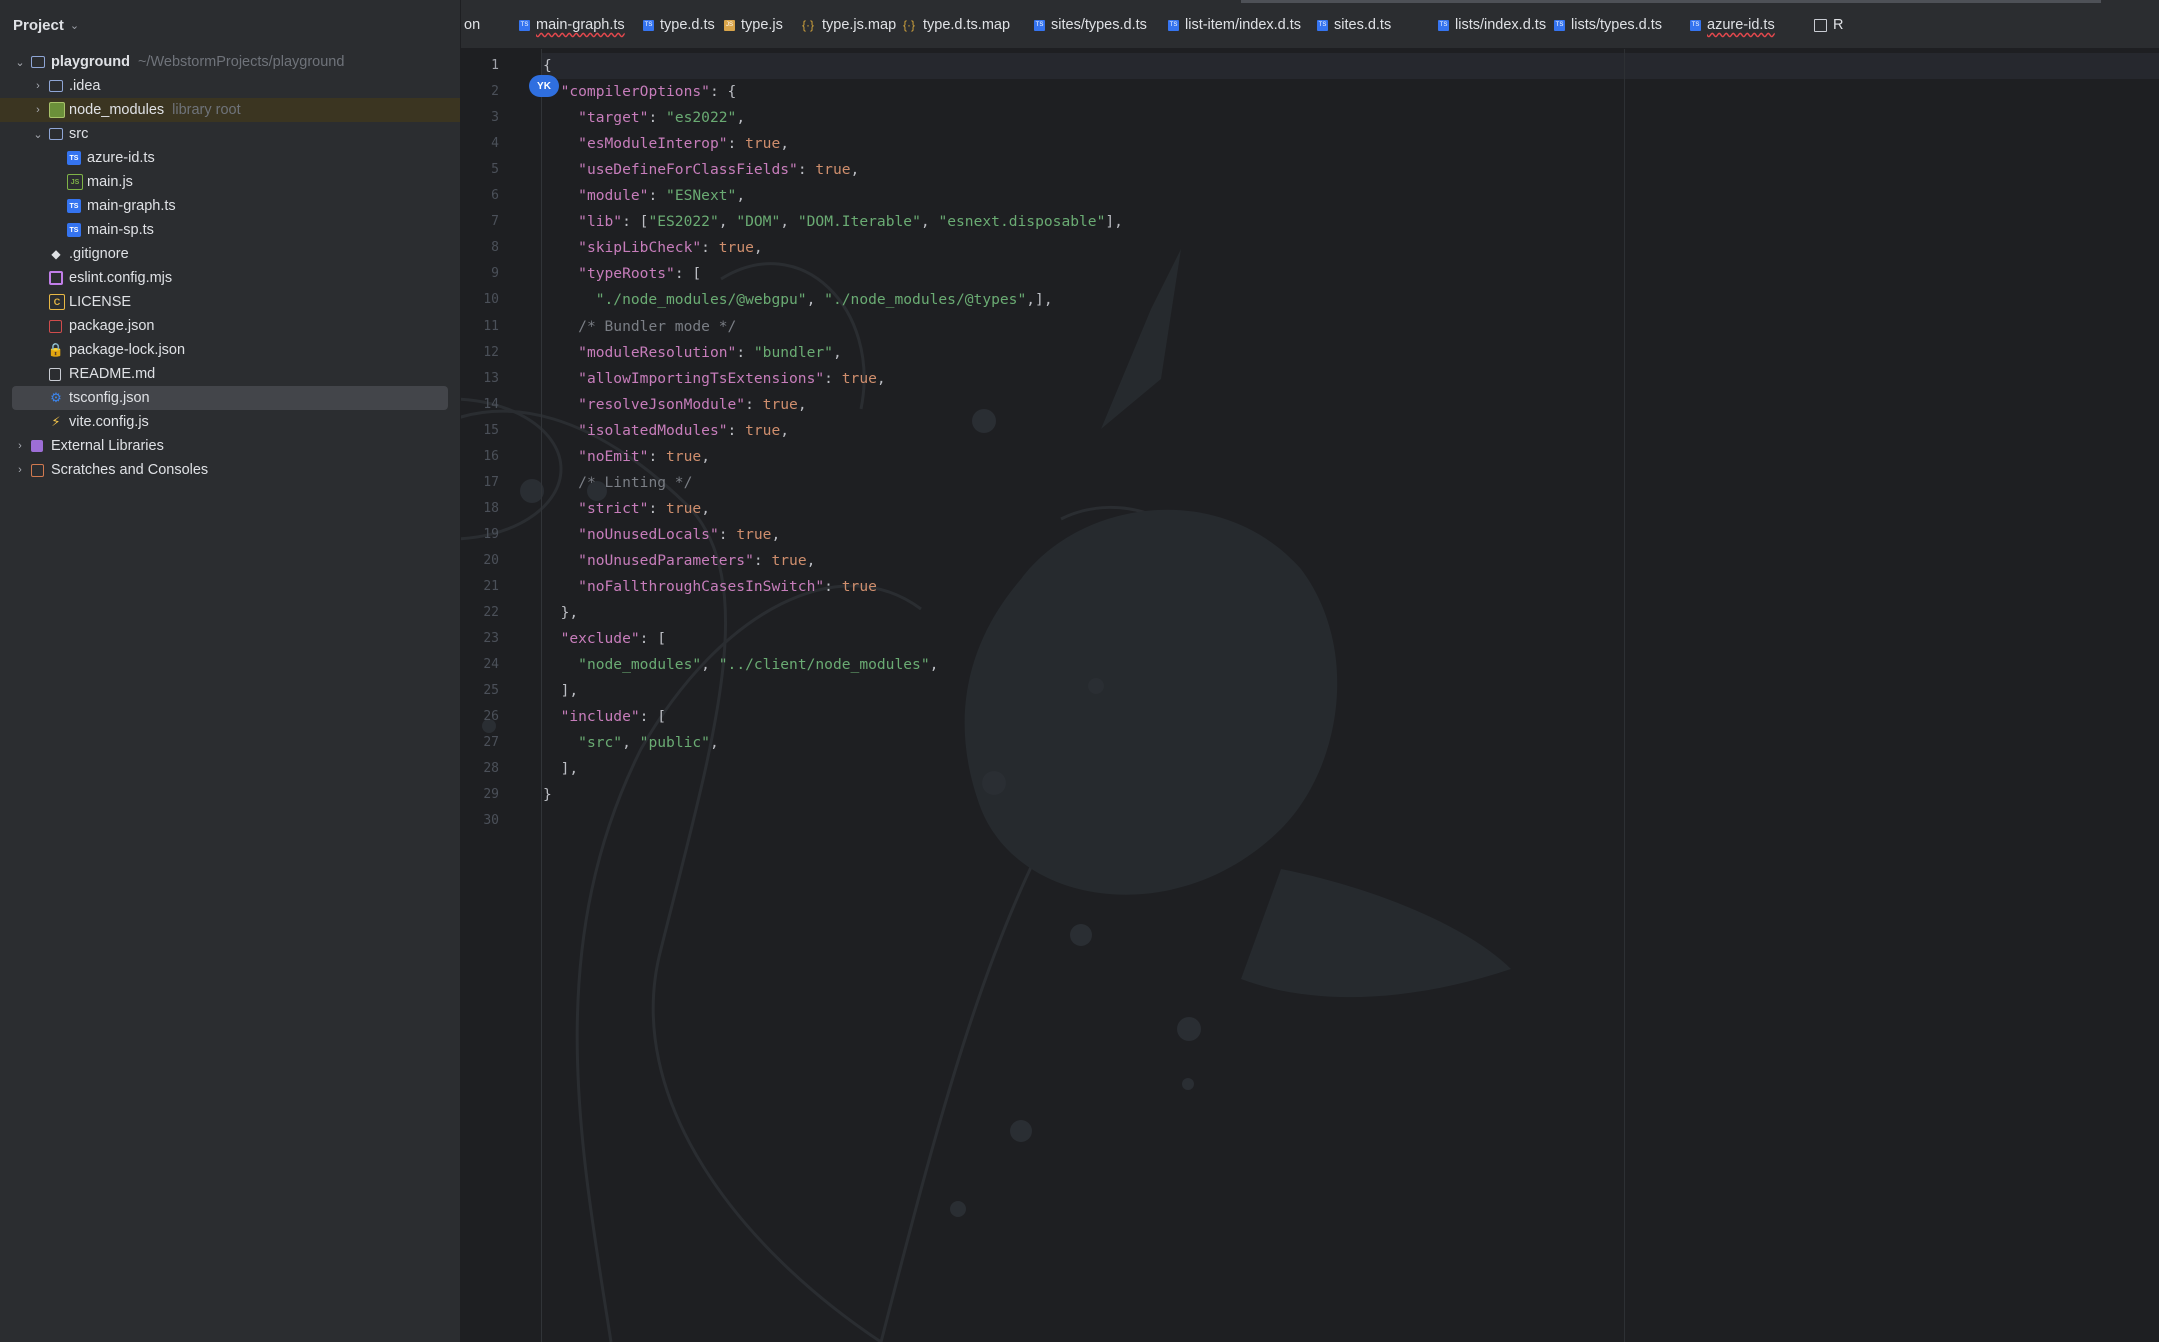 Image resolution: width=2159 pixels, height=1342 pixels. What do you see at coordinates (480, 795) in the screenshot?
I see `line-number: 29` at bounding box center [480, 795].